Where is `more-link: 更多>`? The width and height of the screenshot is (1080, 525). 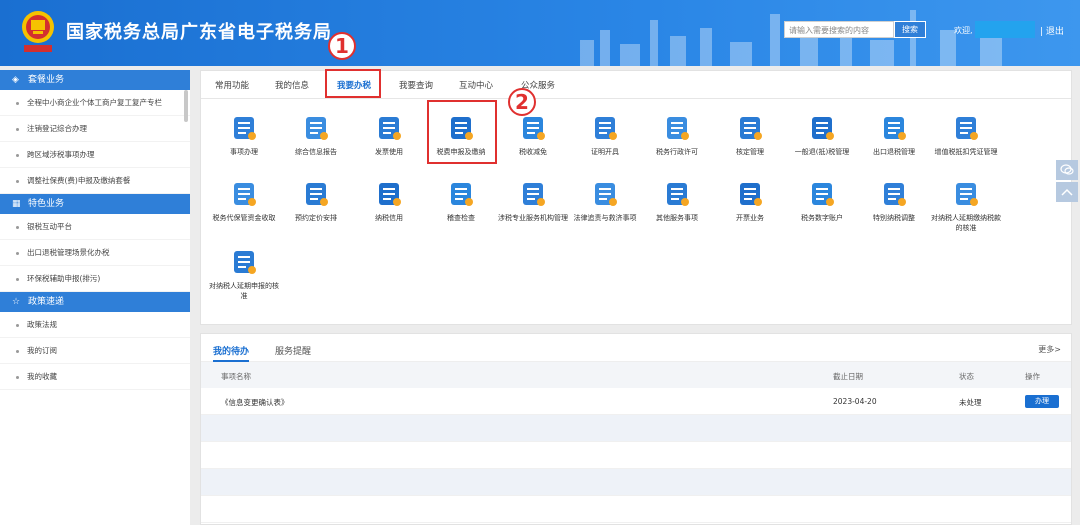
more-link: 更多> is located at coordinates (1049, 349).